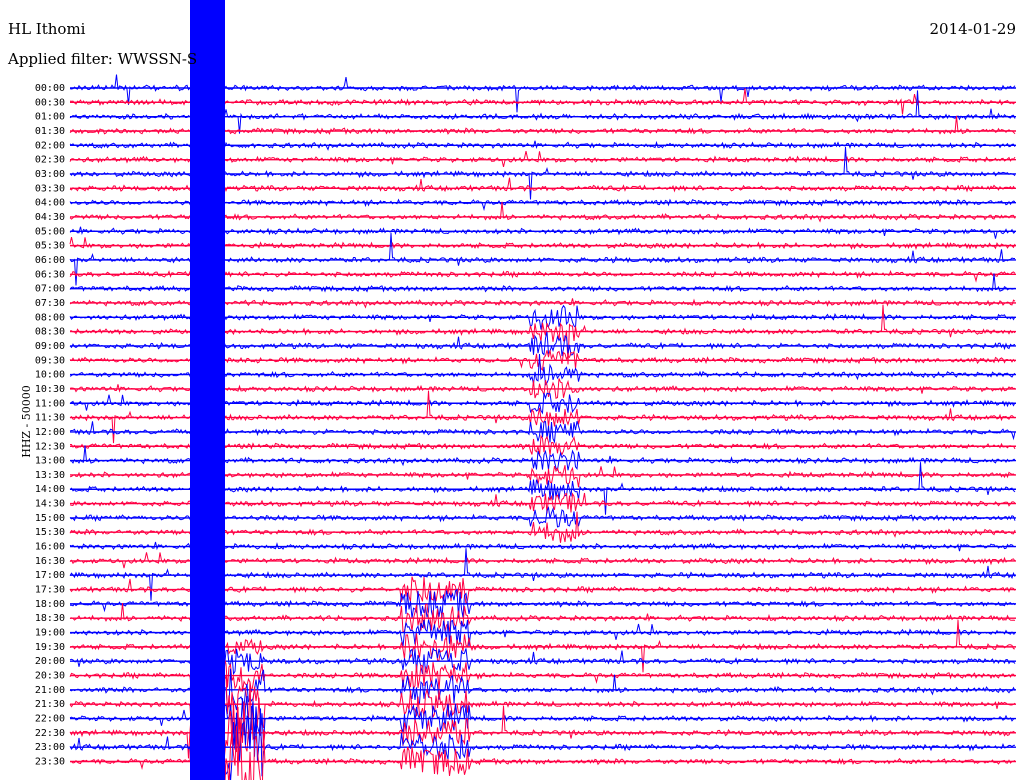 This screenshot has width=1024, height=780. Describe the element at coordinates (50, 303) in the screenshot. I see `time-tick-label: 07:30` at that location.